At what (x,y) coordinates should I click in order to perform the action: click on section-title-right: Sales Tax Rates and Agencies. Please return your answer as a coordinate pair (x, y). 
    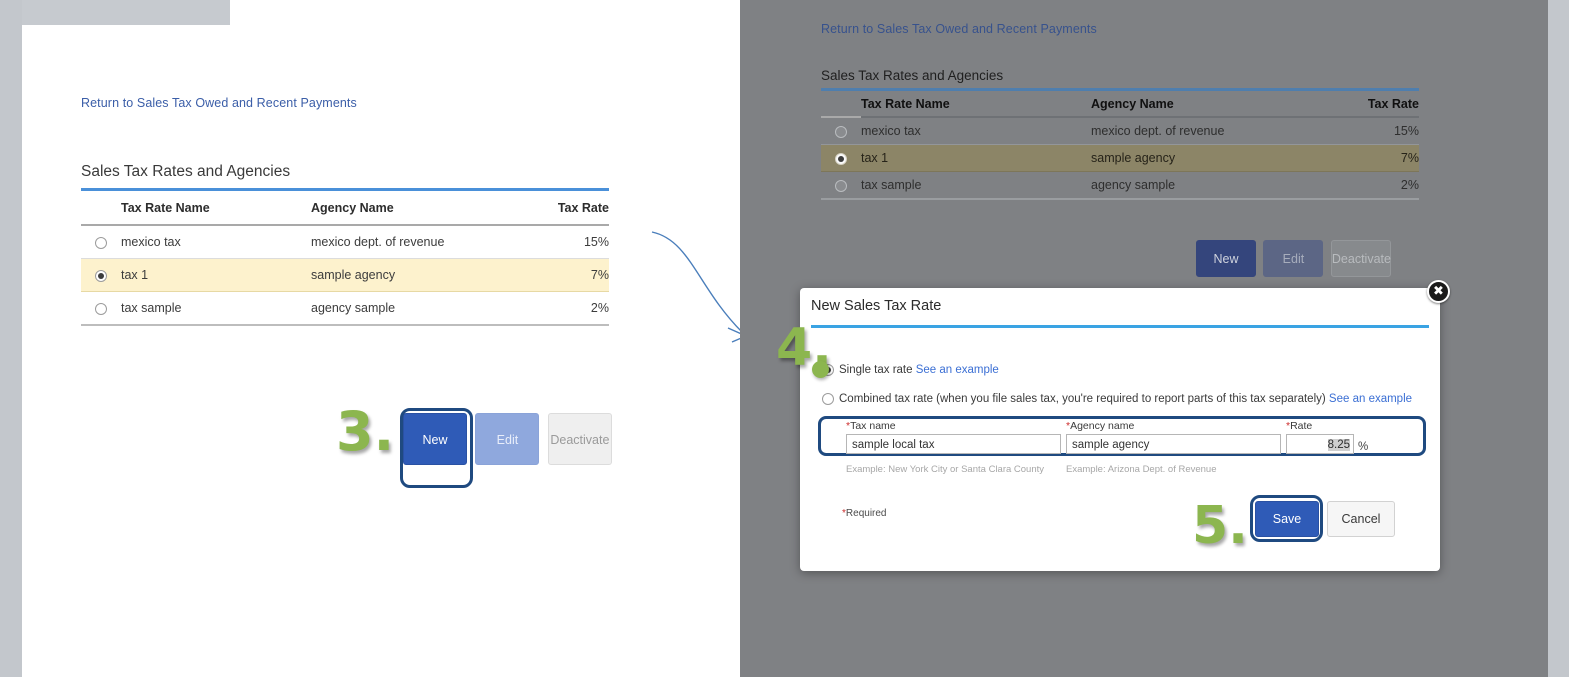
    Looking at the image, I should click on (912, 75).